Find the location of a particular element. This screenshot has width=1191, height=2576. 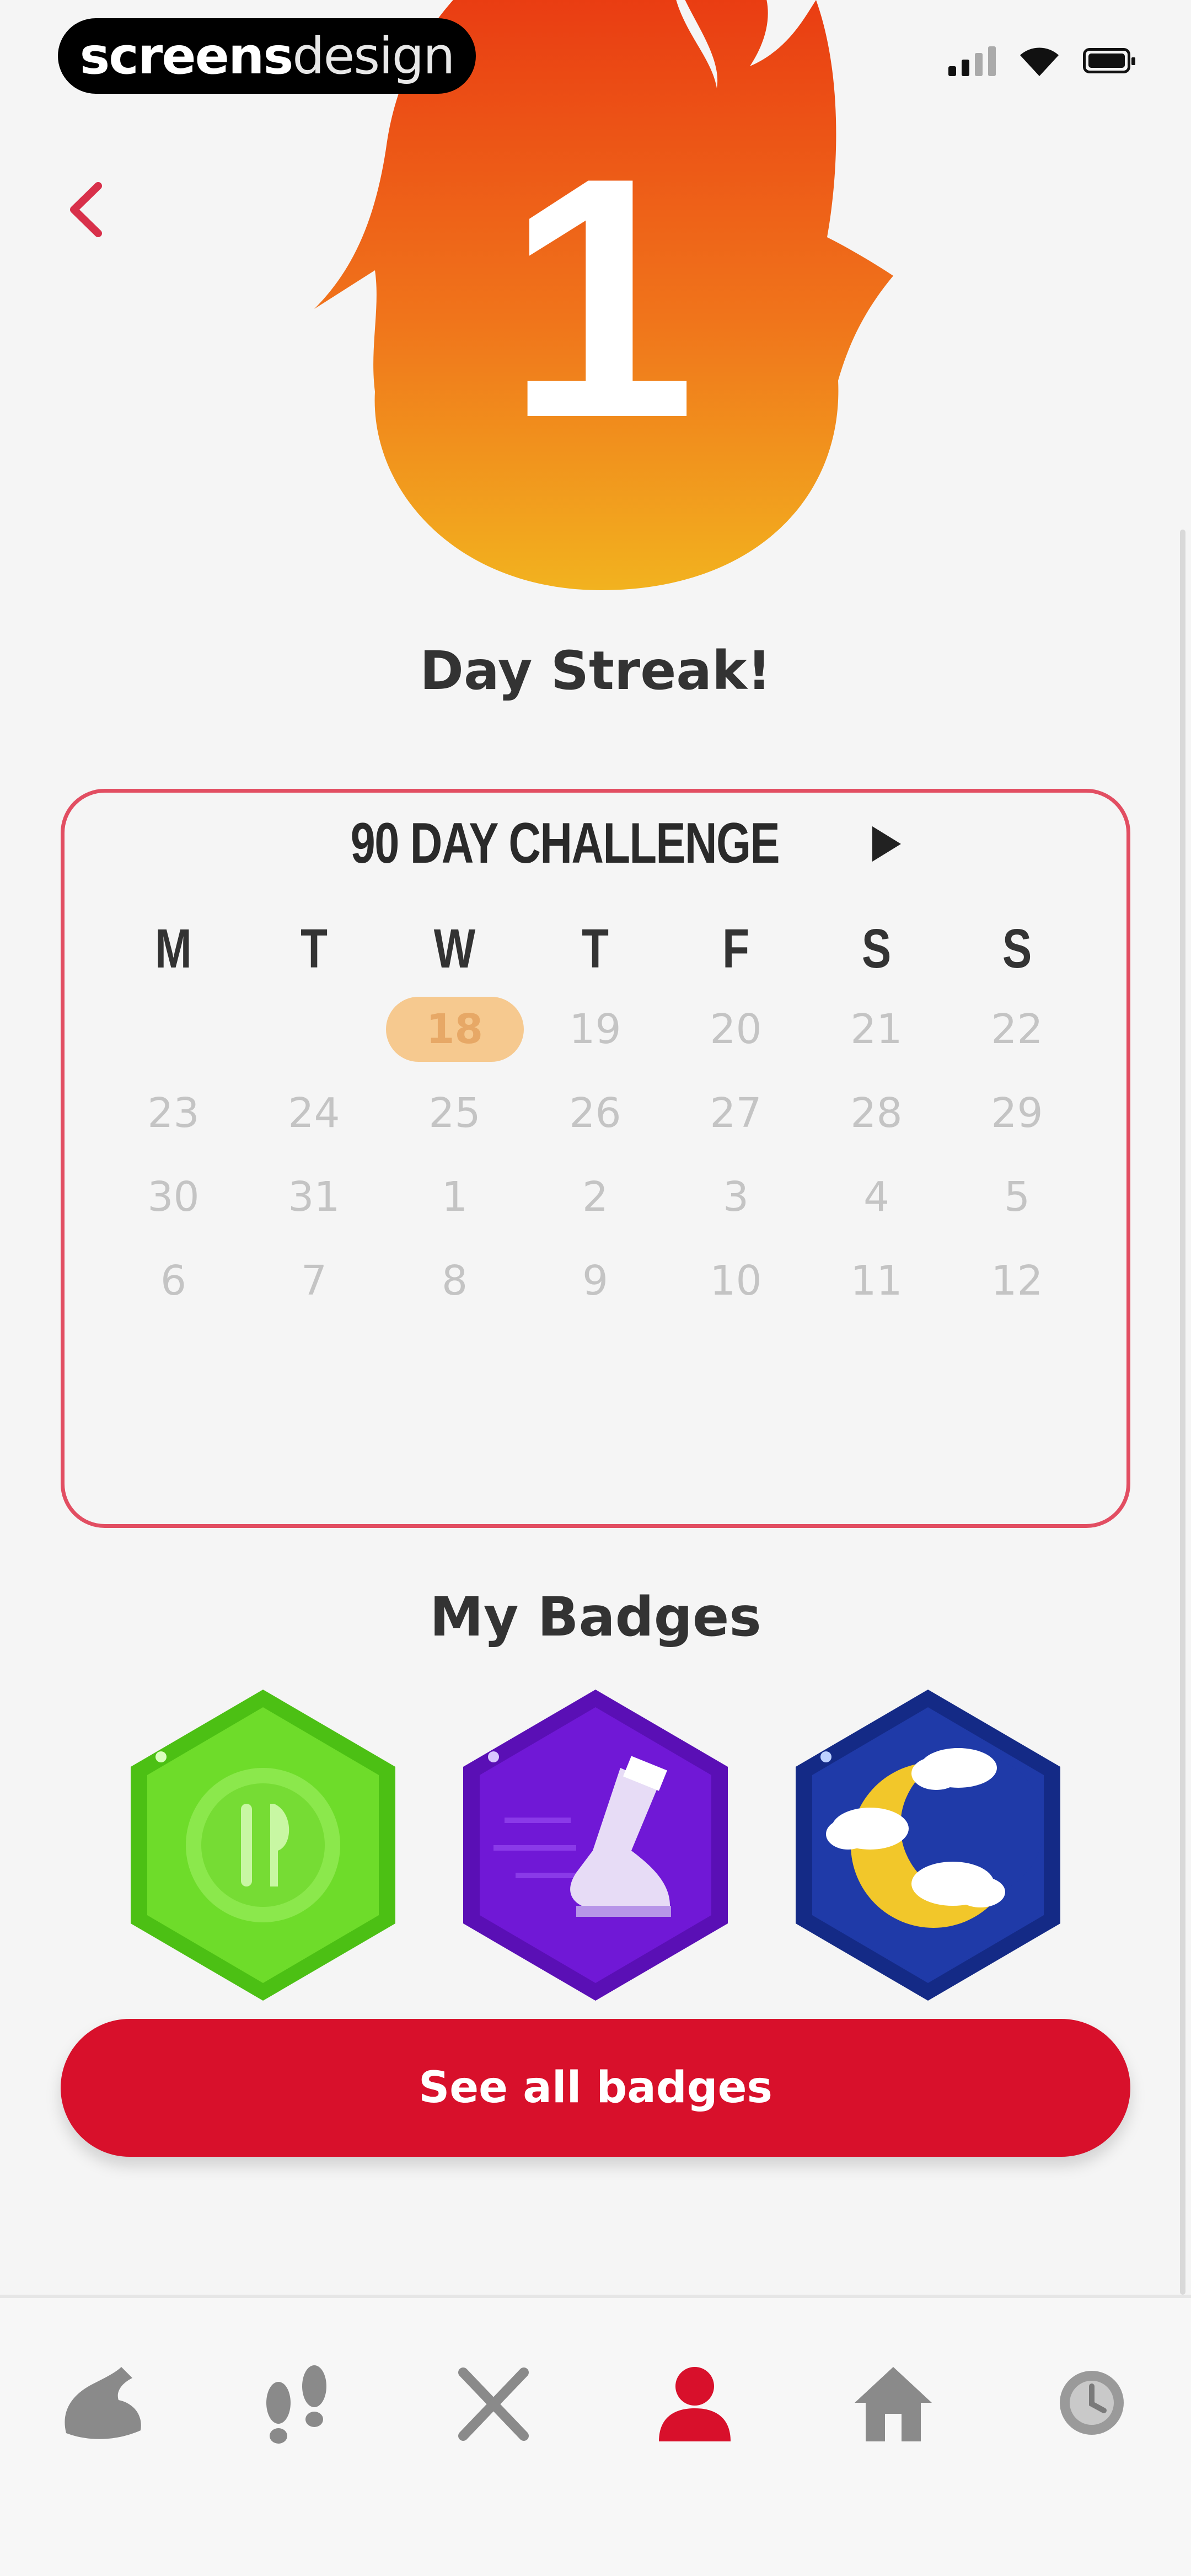

weekday-label: M is located at coordinates (173, 948).